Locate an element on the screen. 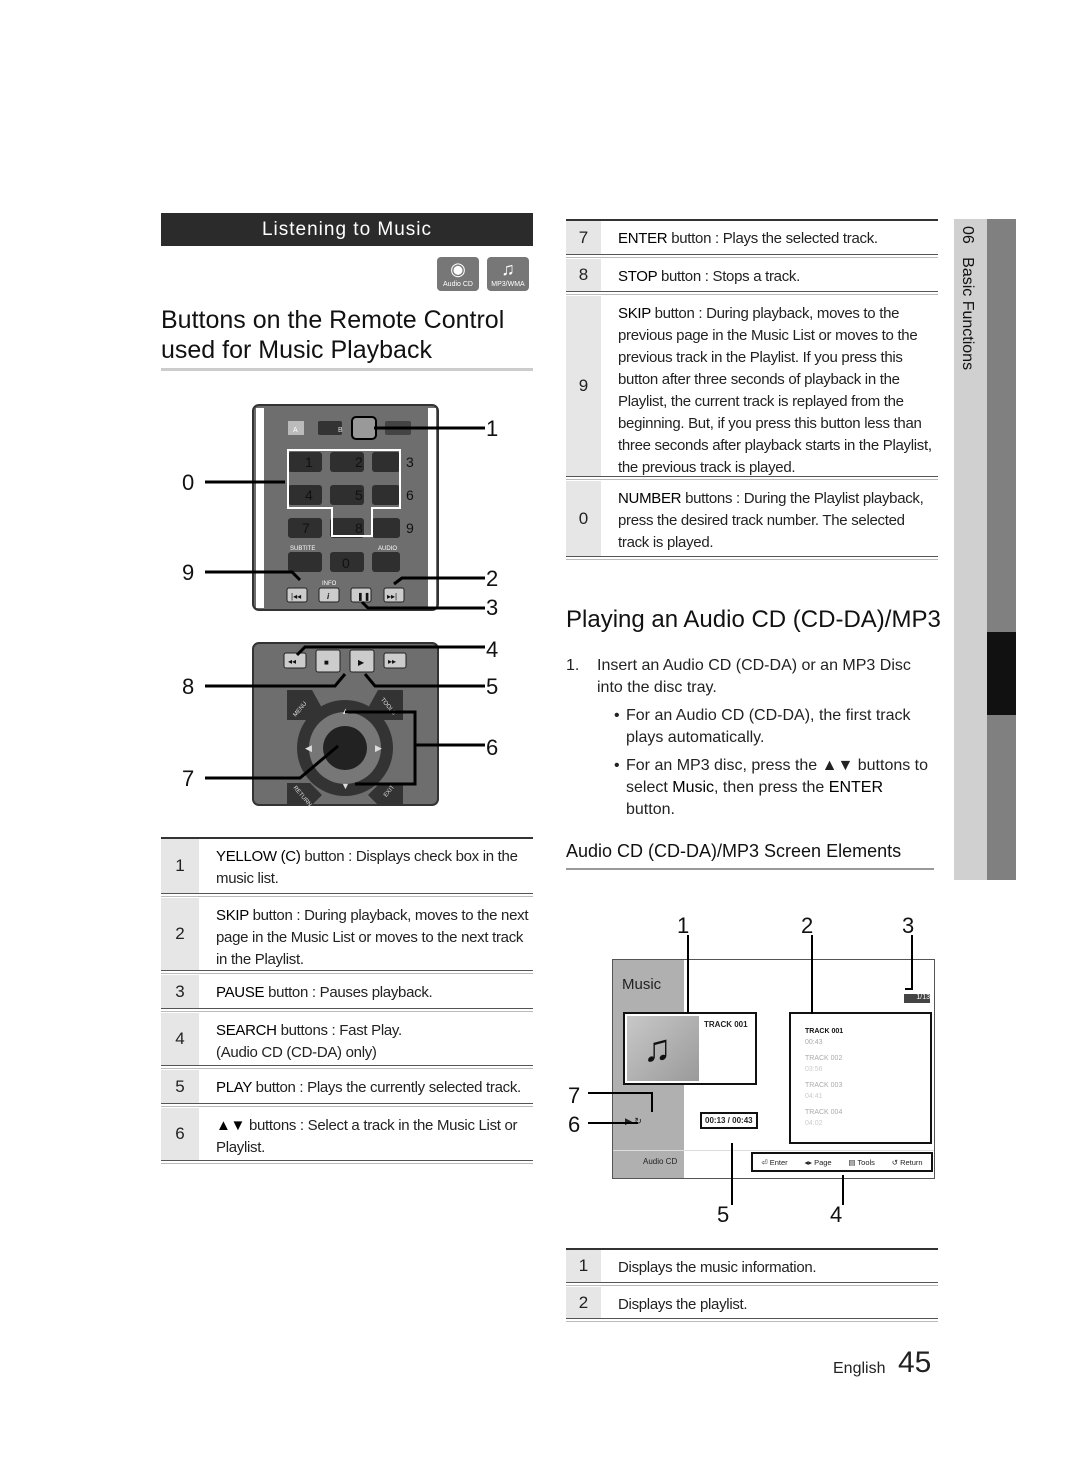 The image size is (1080, 1479). music-note-icon: ♫ is located at coordinates (508, 269).